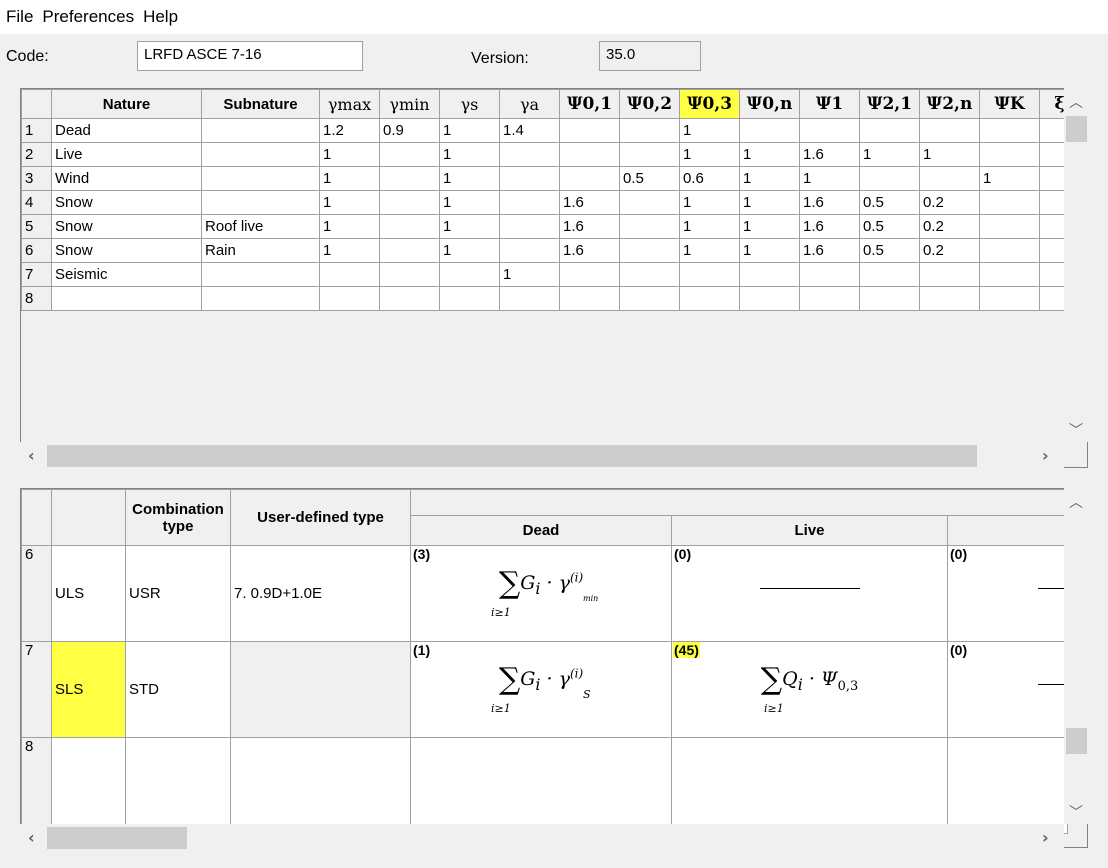  What do you see at coordinates (1076, 430) in the screenshot?
I see `chevron-down-icon: ﹀` at bounding box center [1076, 430].